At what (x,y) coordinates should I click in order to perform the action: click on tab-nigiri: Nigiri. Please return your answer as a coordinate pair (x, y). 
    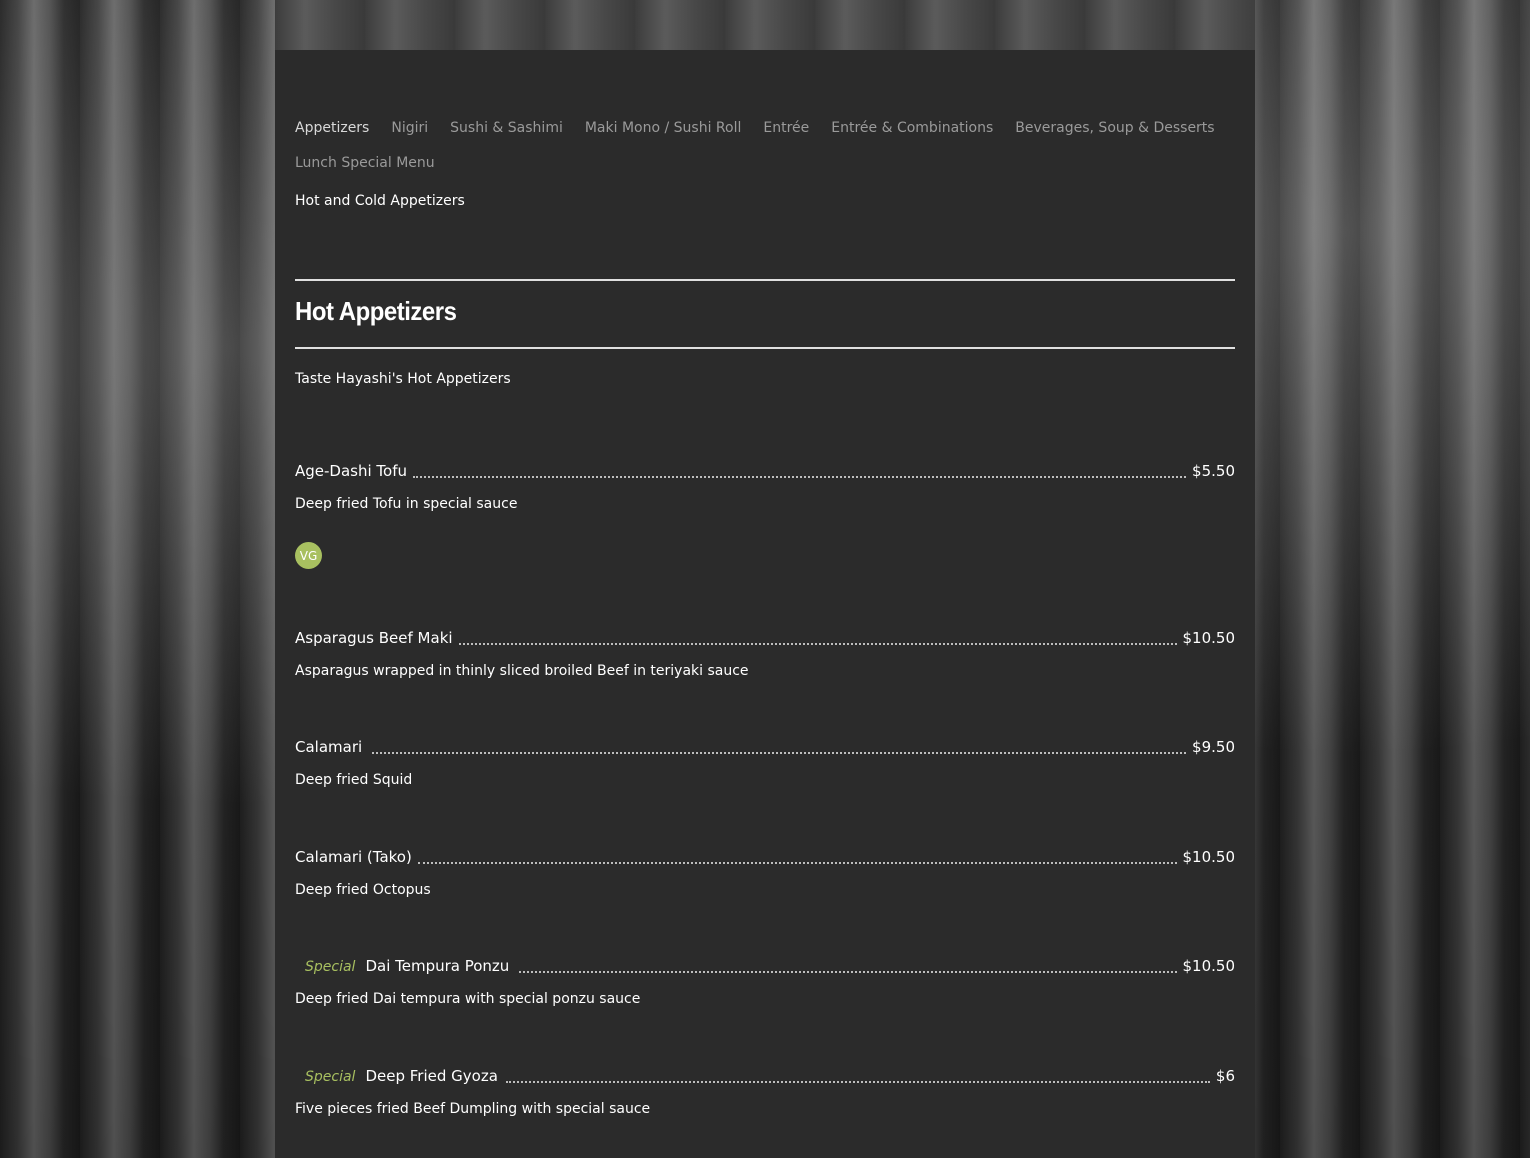
    Looking at the image, I should click on (409, 128).